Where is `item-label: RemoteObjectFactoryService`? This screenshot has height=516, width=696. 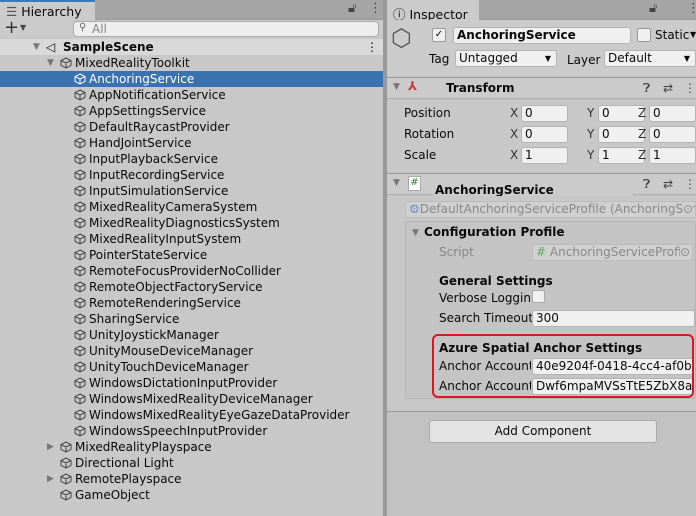
item-label: RemoteObjectFactoryService is located at coordinates (176, 287).